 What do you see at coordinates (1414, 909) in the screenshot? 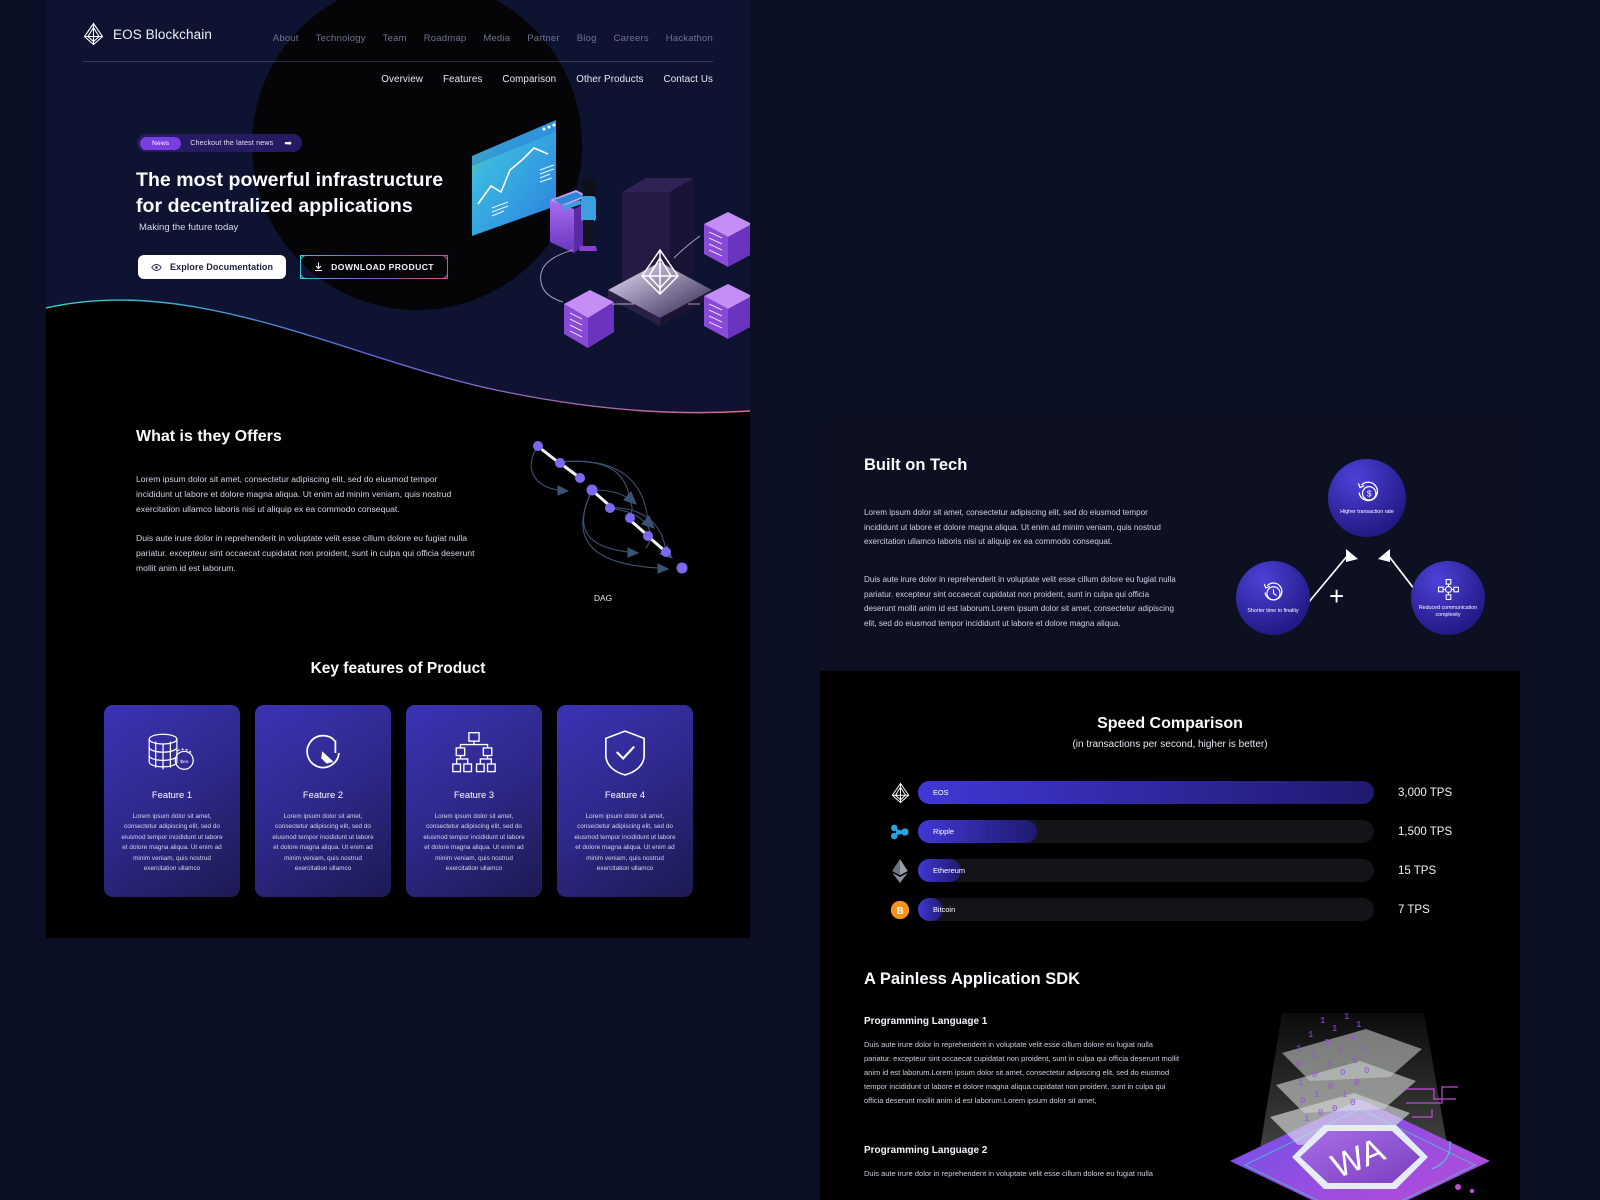
I see `chart-value-bitcoin: 7 TPS` at bounding box center [1414, 909].